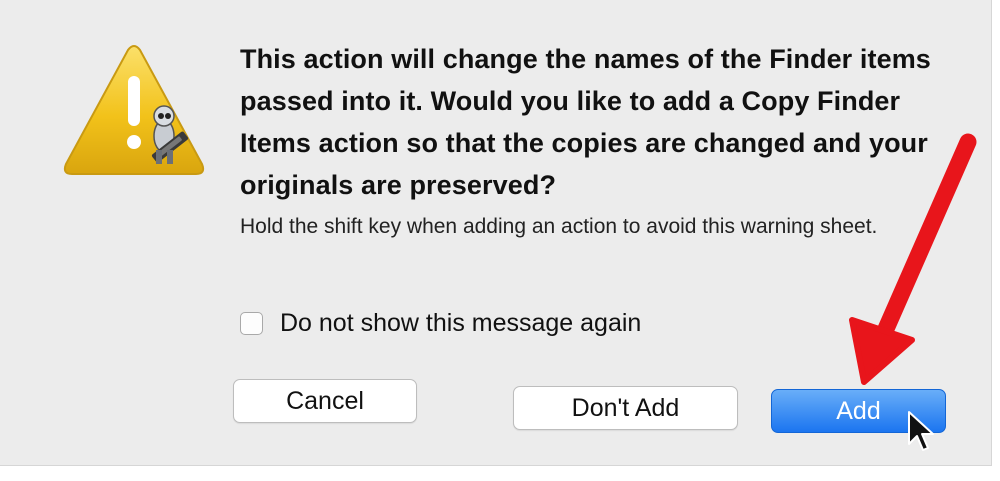  I want to click on cancel-button: Cancel, so click(325, 401).